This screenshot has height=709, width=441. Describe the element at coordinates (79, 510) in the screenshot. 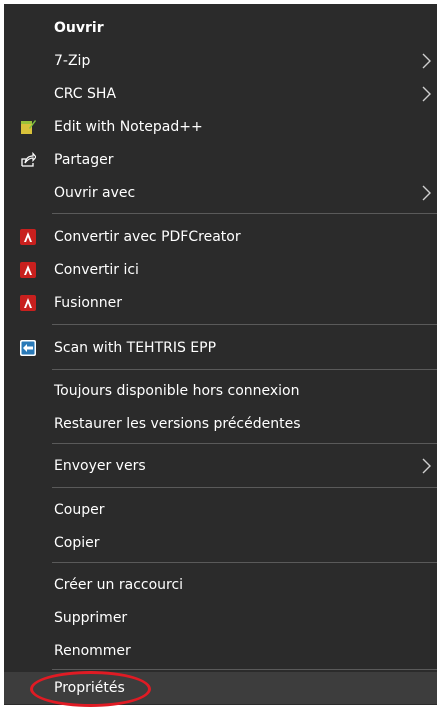

I see `menu-item-label: Couper` at that location.